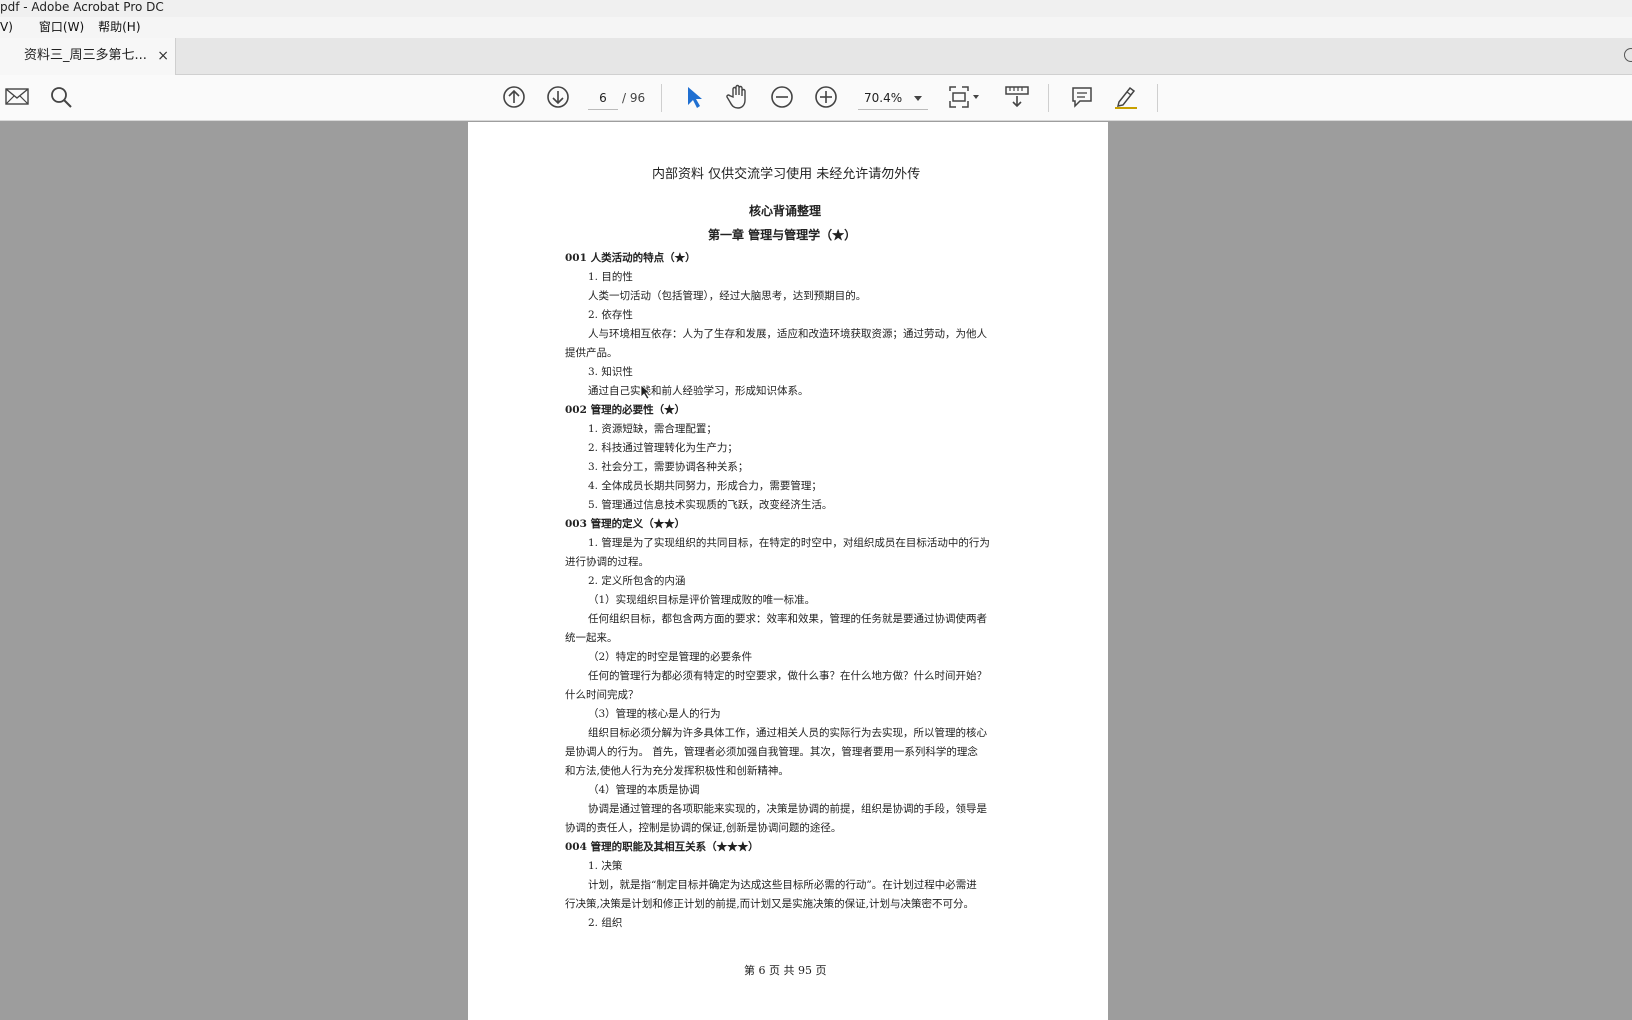 The height and width of the screenshot is (1020, 1632). What do you see at coordinates (918, 98) in the screenshot?
I see `chevron-down-icon` at bounding box center [918, 98].